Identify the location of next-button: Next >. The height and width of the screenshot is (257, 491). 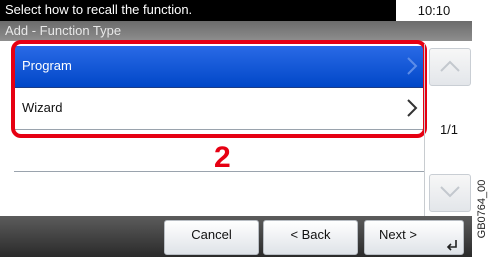
(414, 237).